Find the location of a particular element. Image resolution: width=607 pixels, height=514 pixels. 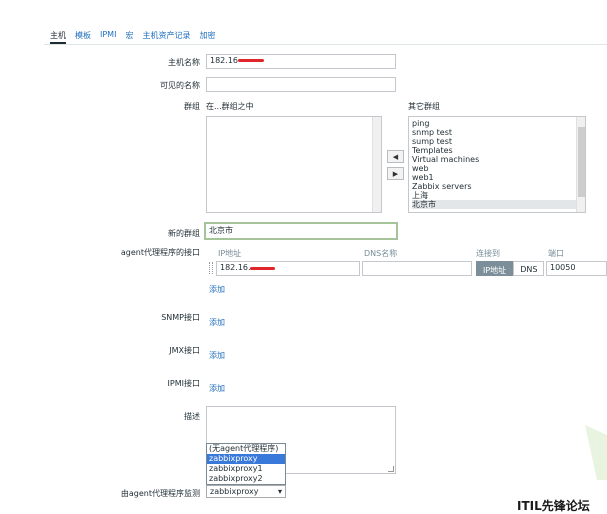

other-group-item: Zabbix servers is located at coordinates (497, 186).